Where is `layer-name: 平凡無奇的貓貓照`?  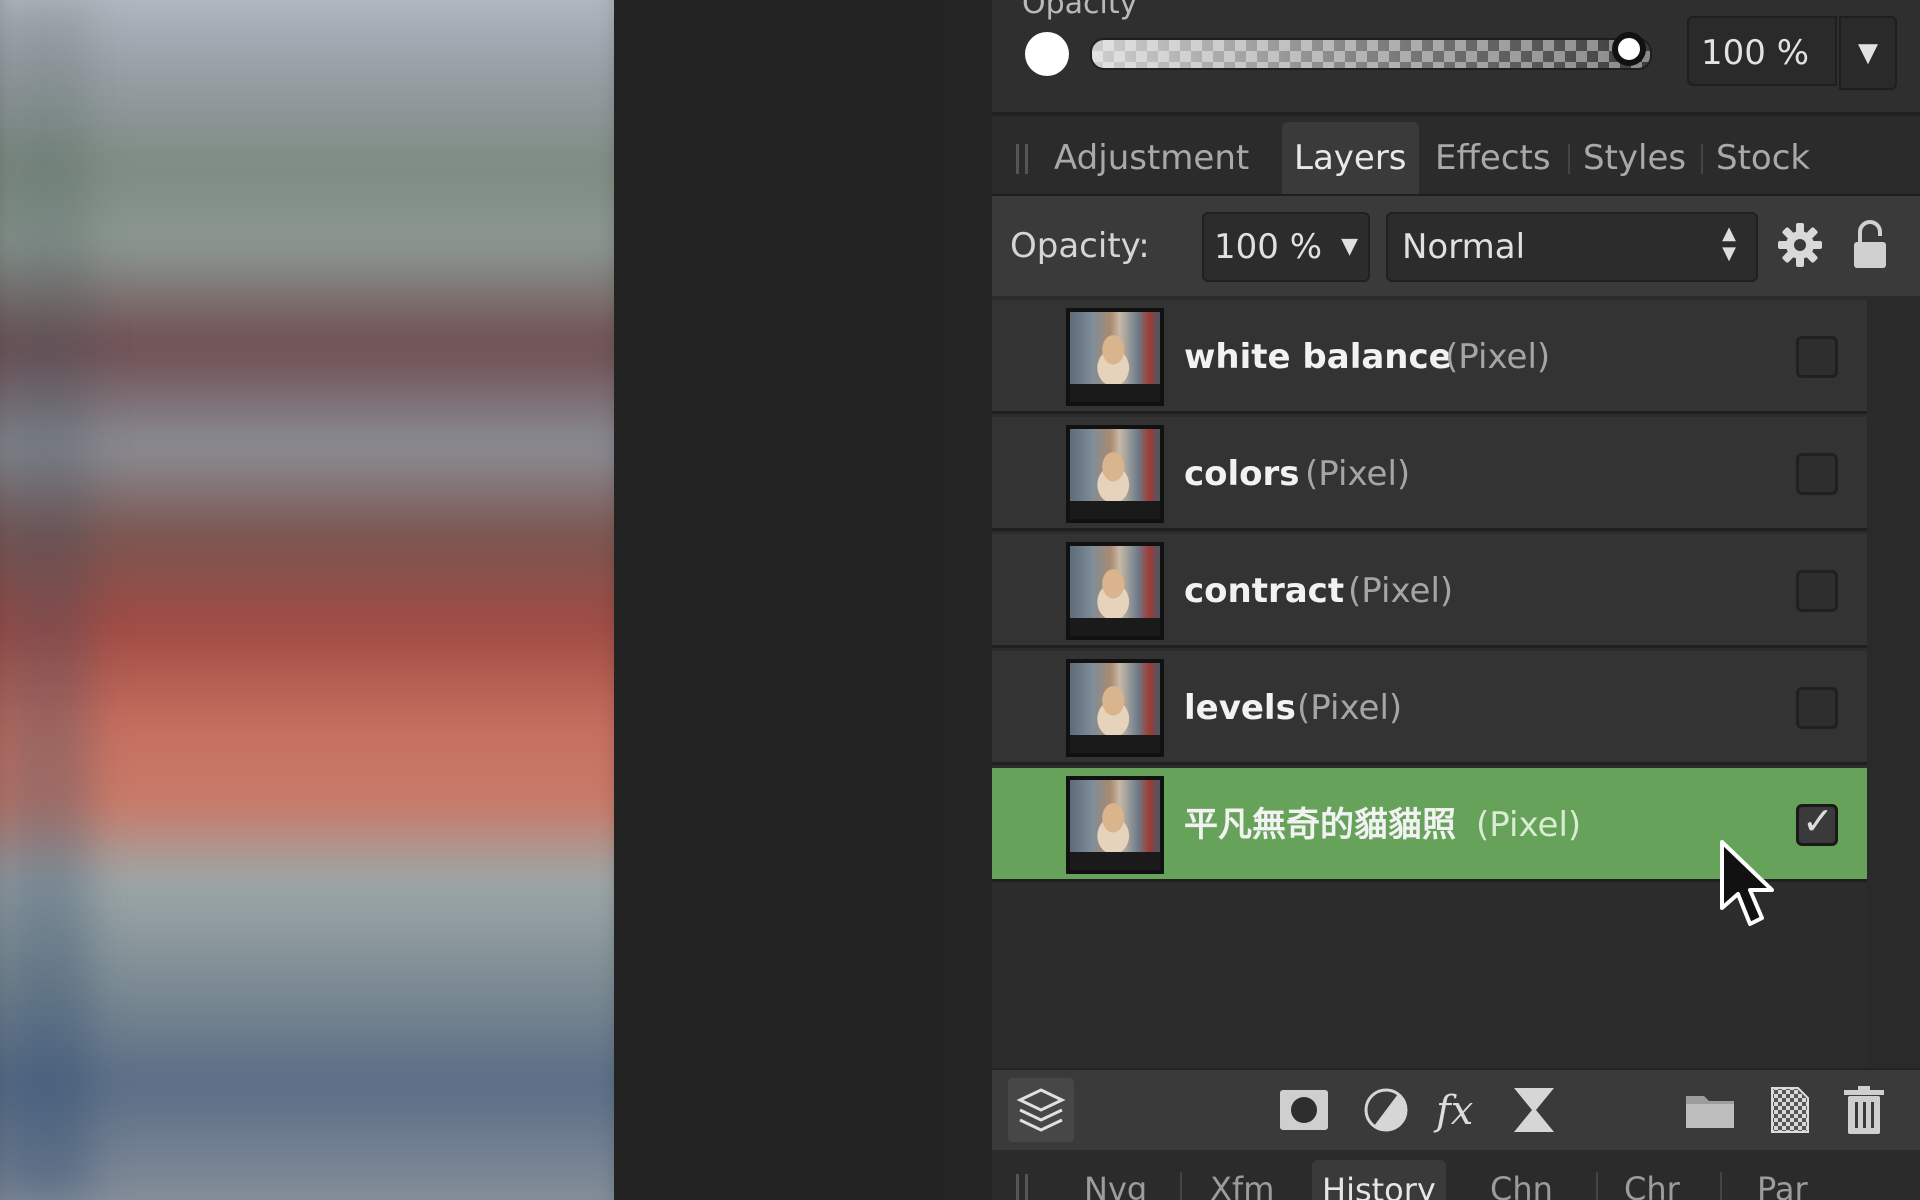
layer-name: 平凡無奇的貓貓照 is located at coordinates (1320, 825).